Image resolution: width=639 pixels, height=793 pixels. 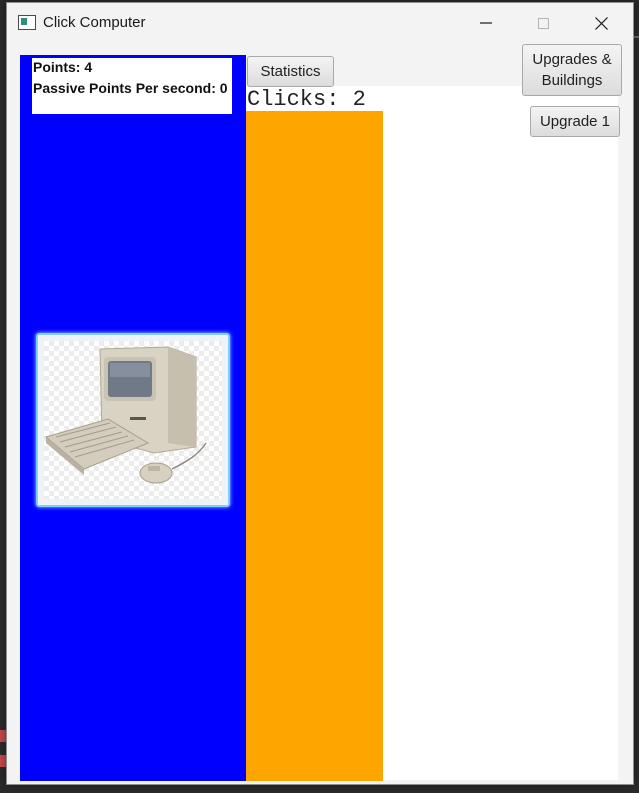 I want to click on maximize-button, so click(x=543, y=23).